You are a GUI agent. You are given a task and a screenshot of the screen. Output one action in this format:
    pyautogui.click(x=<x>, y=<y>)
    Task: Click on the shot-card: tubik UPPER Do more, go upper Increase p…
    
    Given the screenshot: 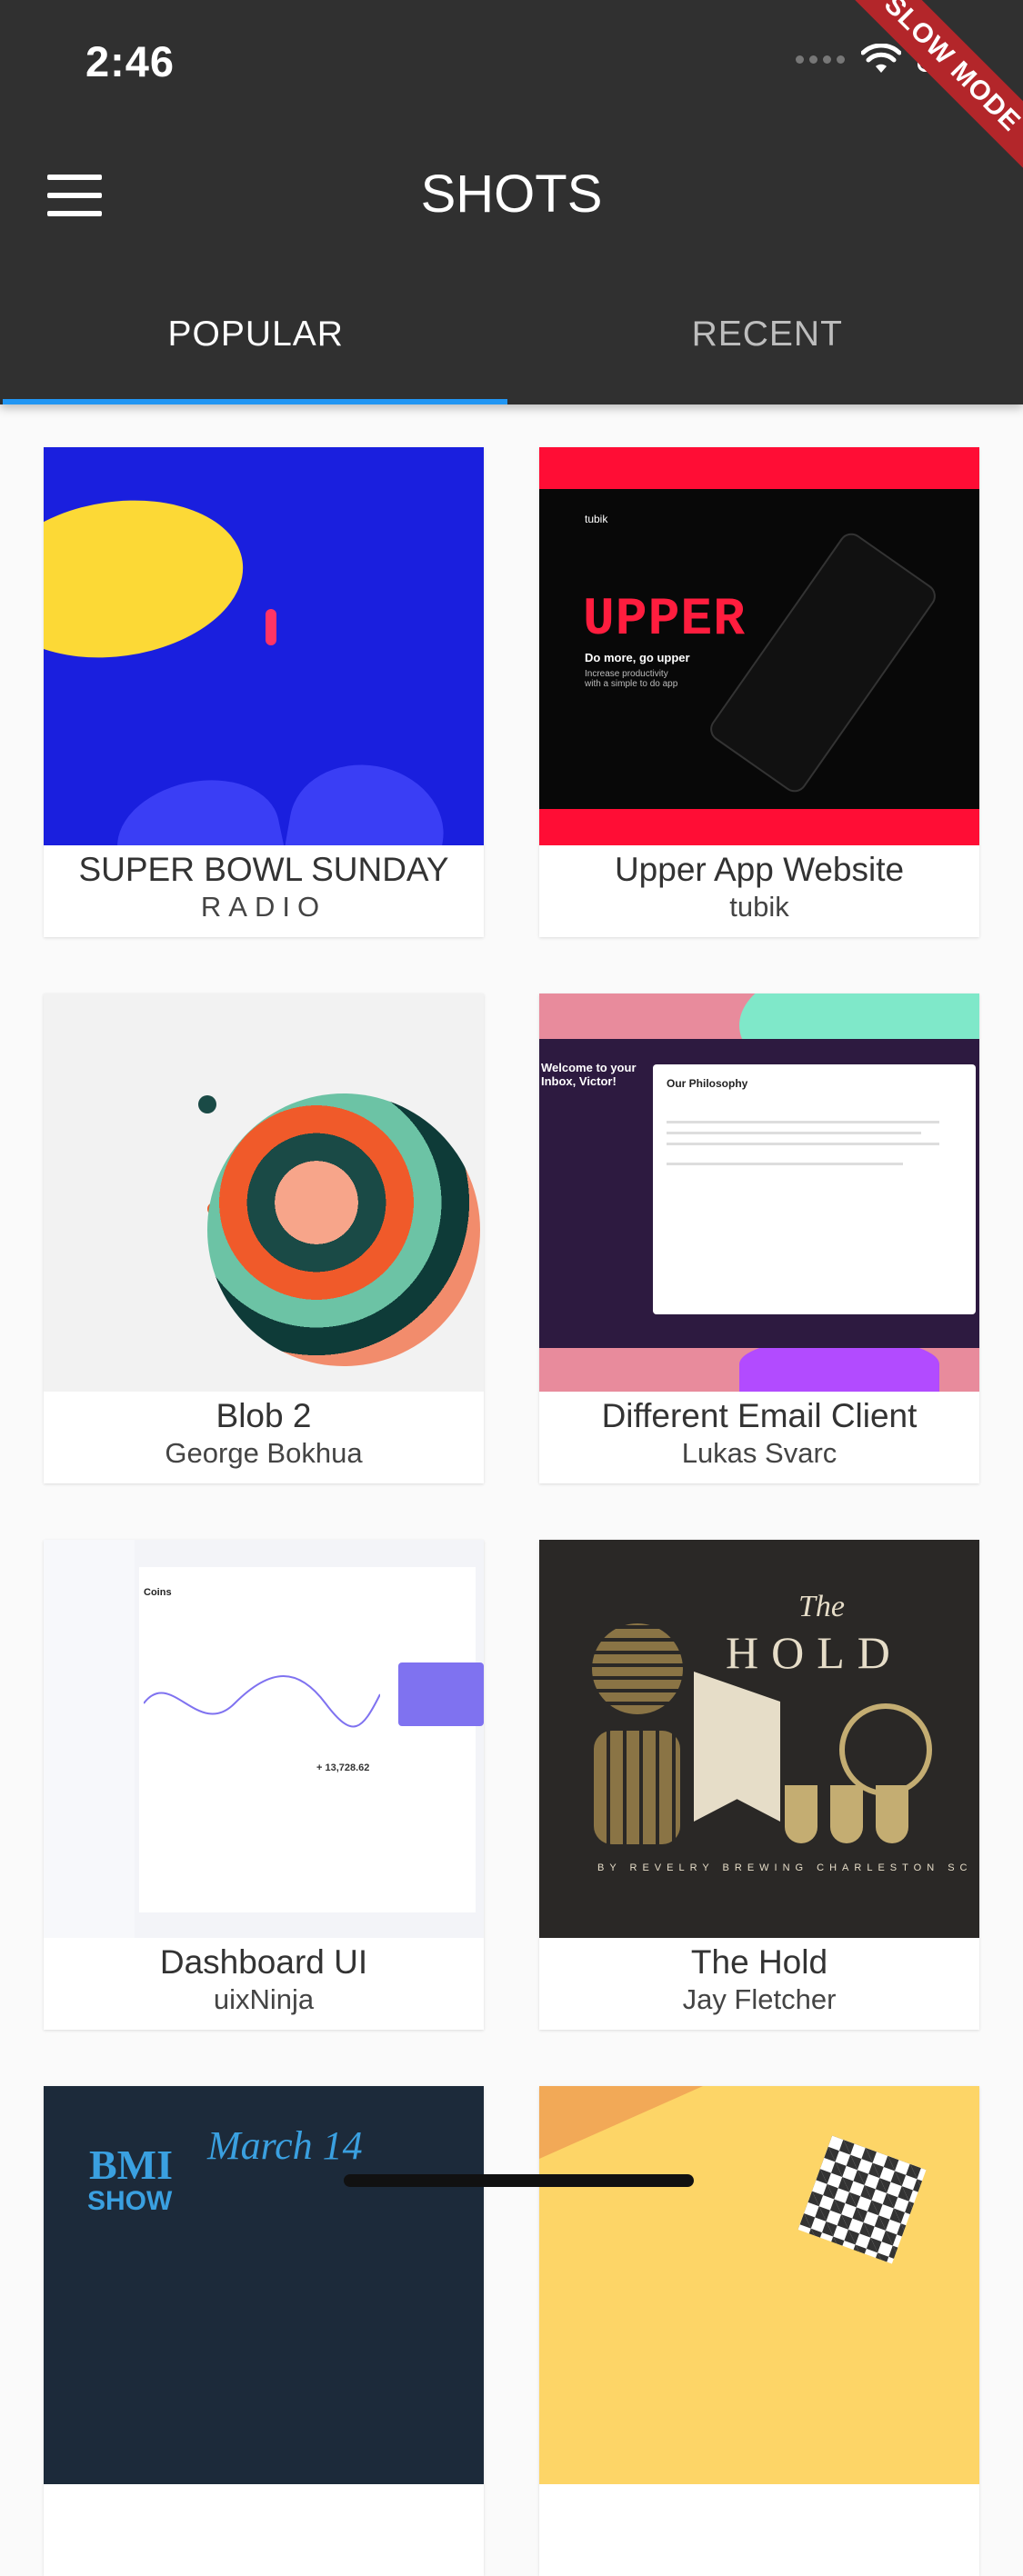 What is the action you would take?
    pyautogui.click(x=759, y=692)
    